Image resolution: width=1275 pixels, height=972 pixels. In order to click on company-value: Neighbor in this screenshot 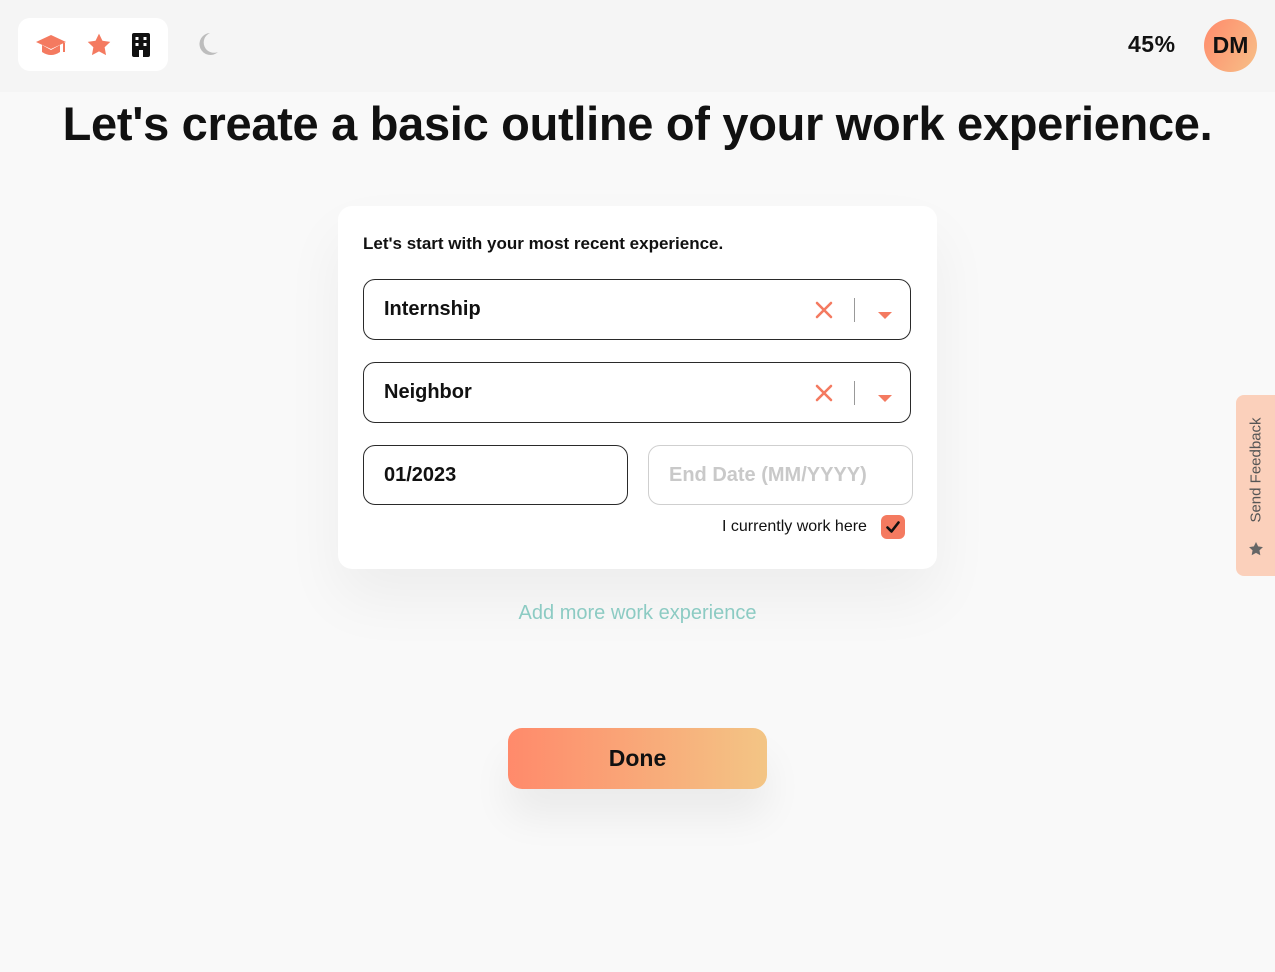, I will do `click(428, 392)`.